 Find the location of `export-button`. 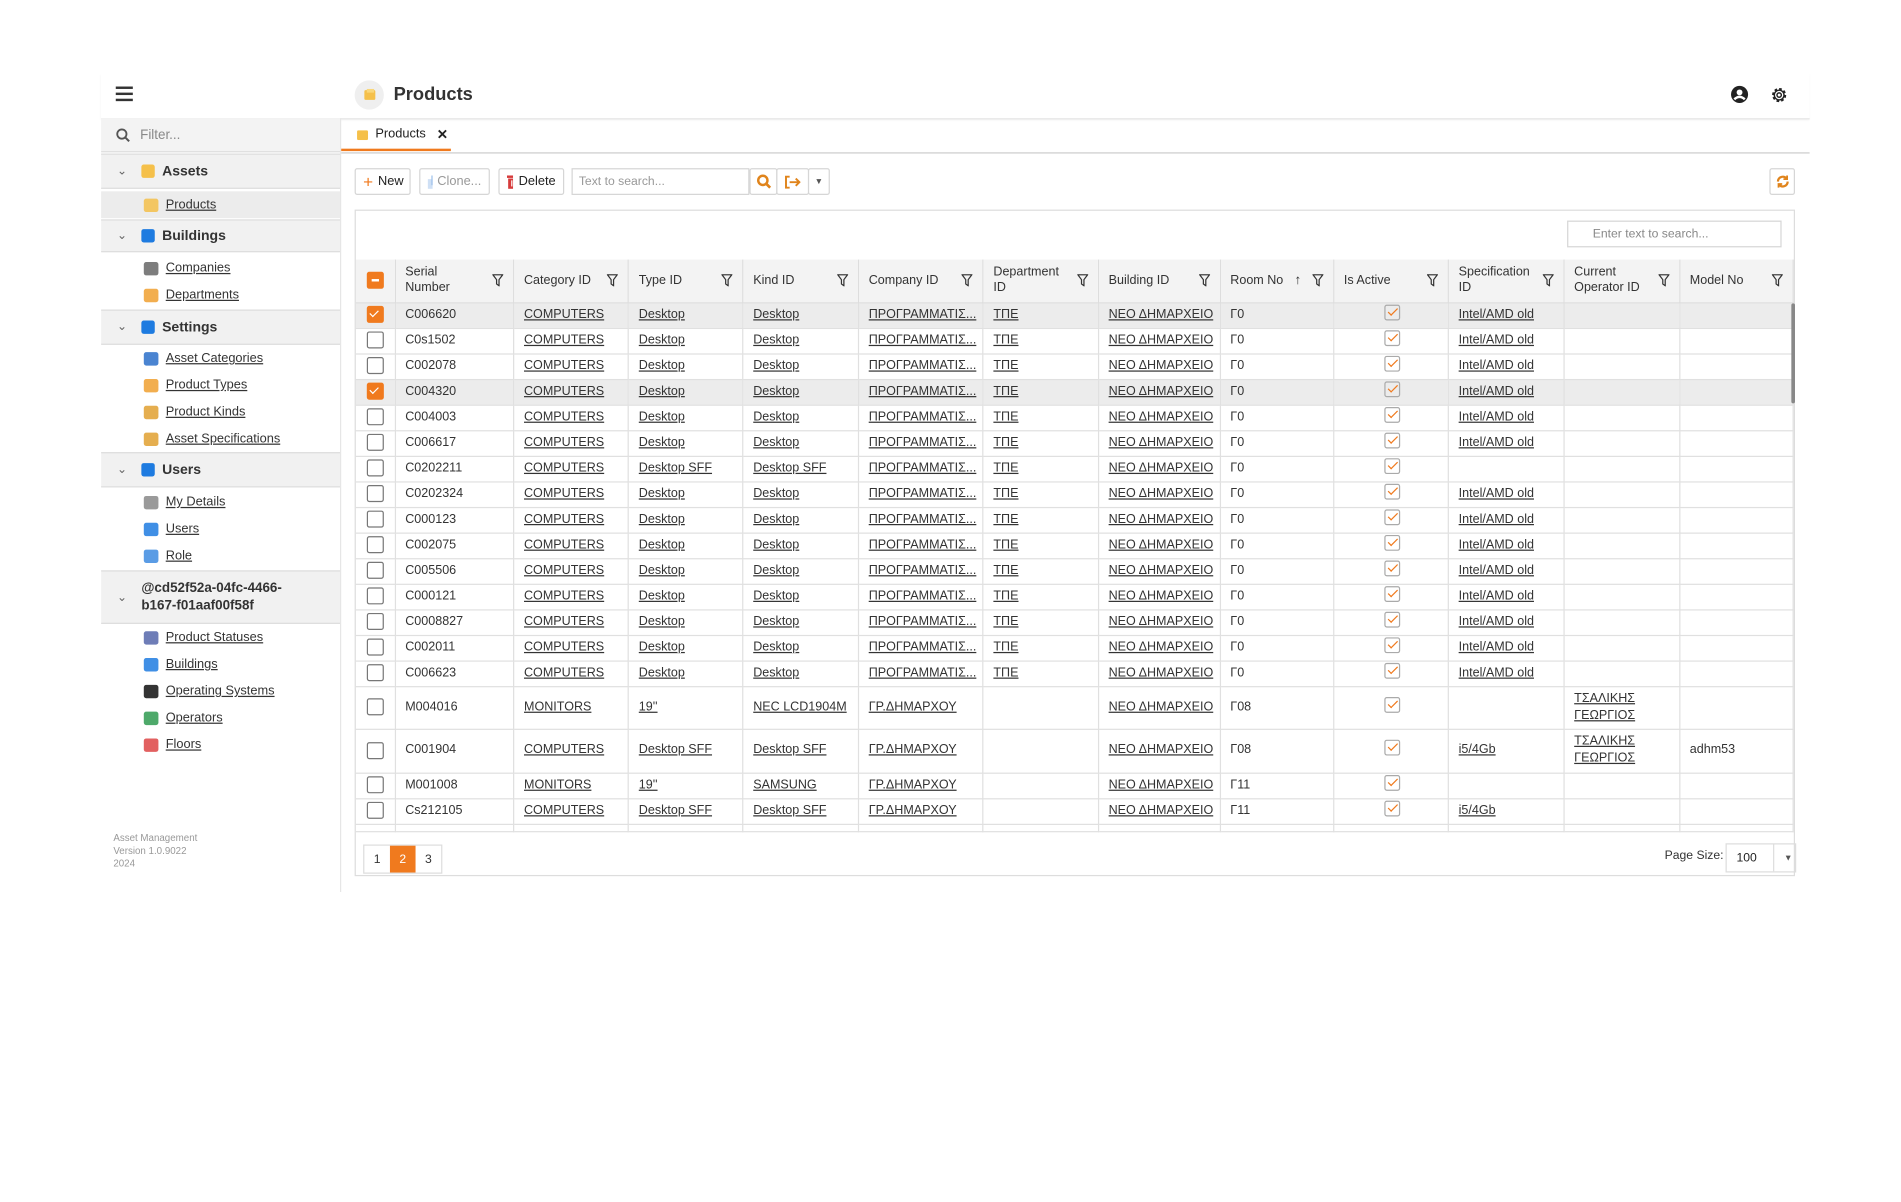

export-button is located at coordinates (793, 181).